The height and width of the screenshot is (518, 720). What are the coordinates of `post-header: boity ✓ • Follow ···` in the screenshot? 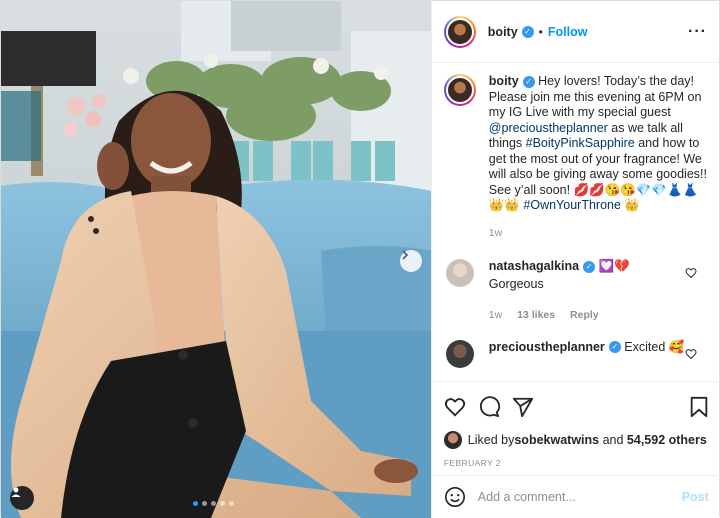 It's located at (575, 32).